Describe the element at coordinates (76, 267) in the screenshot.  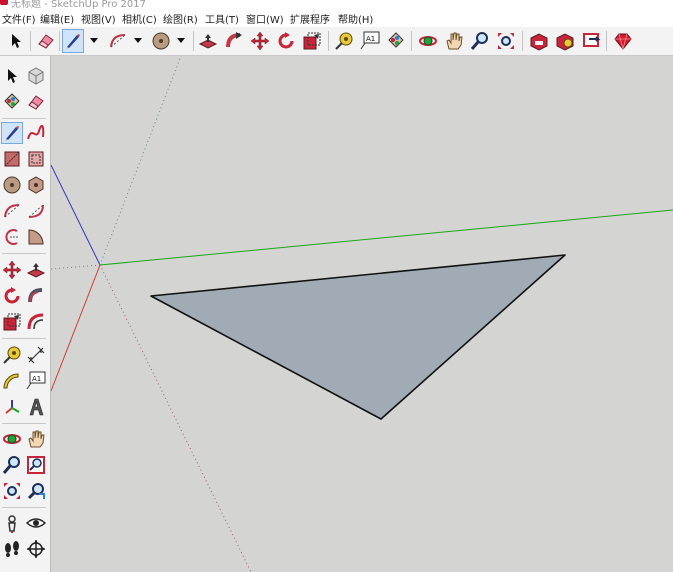
I see `green-axis-dotted-line-negative` at that location.